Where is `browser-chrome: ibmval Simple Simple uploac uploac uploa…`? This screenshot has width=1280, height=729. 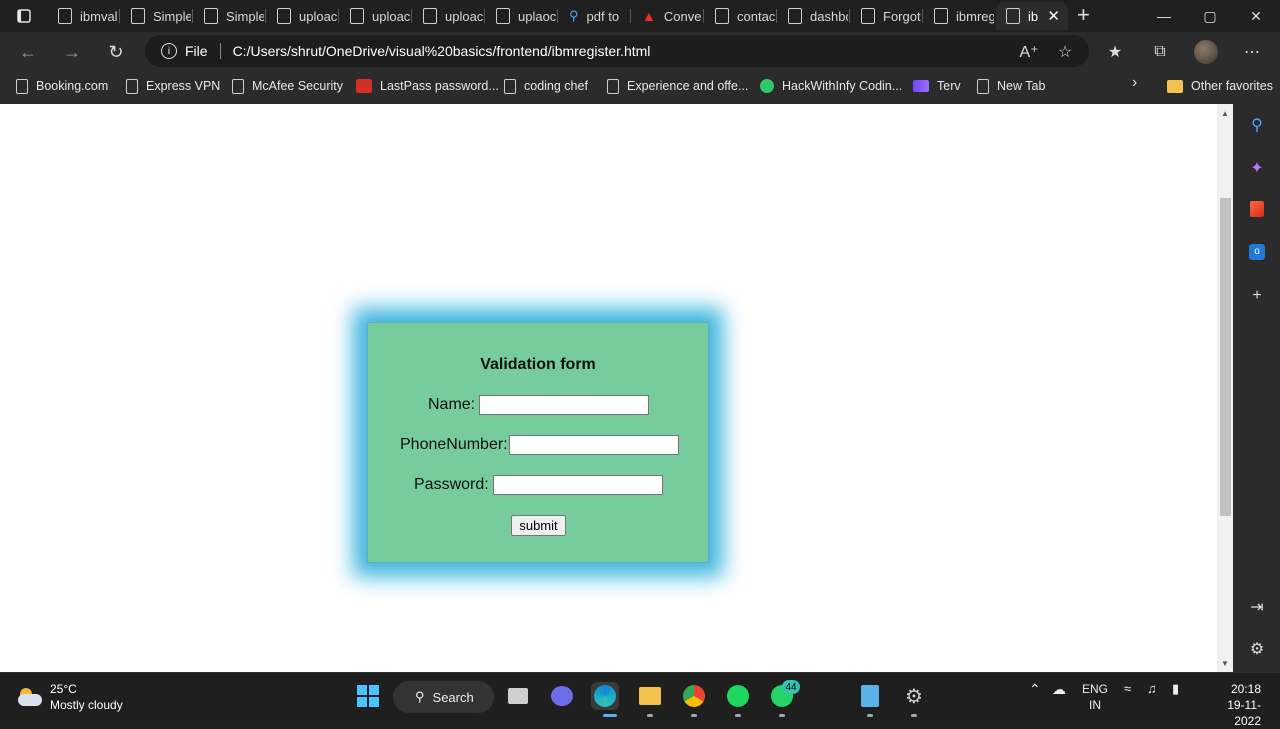
browser-chrome: ibmval Simple Simple uploac uploac uploa… is located at coordinates (640, 52).